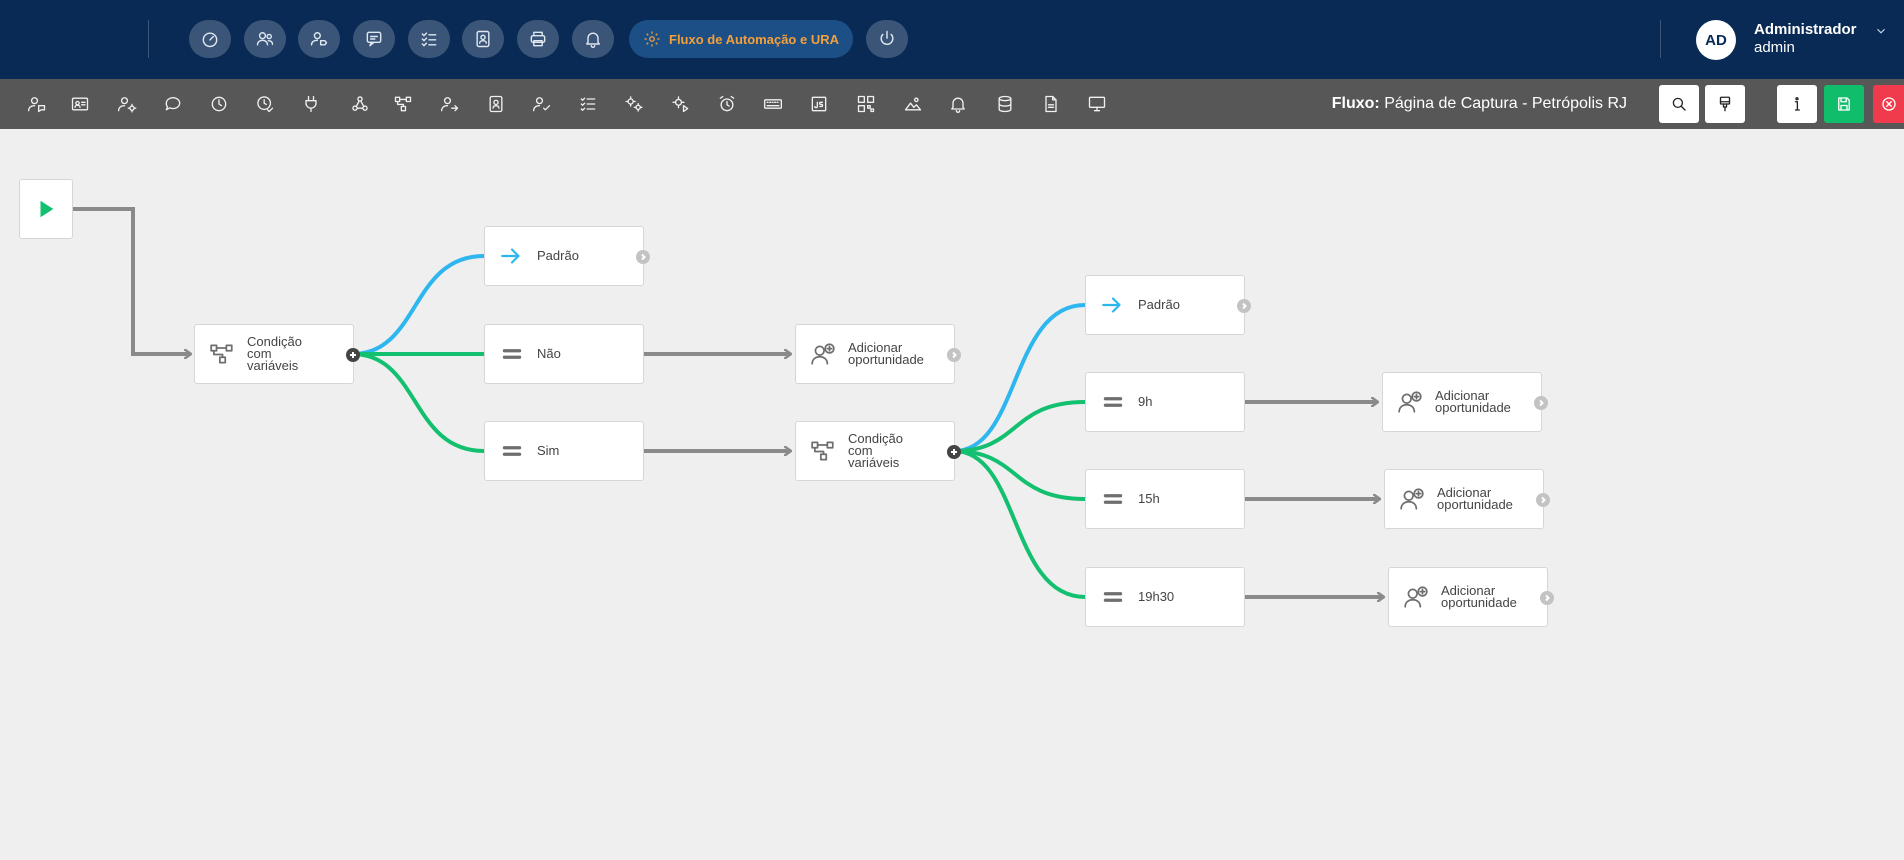 This screenshot has height=860, width=1904. I want to click on gear-play-icon, so click(680, 104).